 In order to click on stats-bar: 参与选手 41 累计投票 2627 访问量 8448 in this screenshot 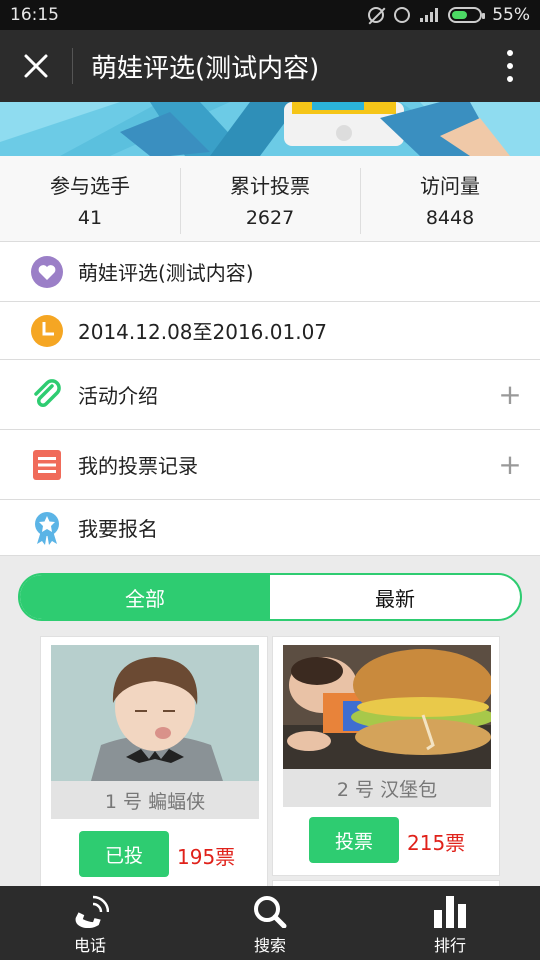, I will do `click(270, 199)`.